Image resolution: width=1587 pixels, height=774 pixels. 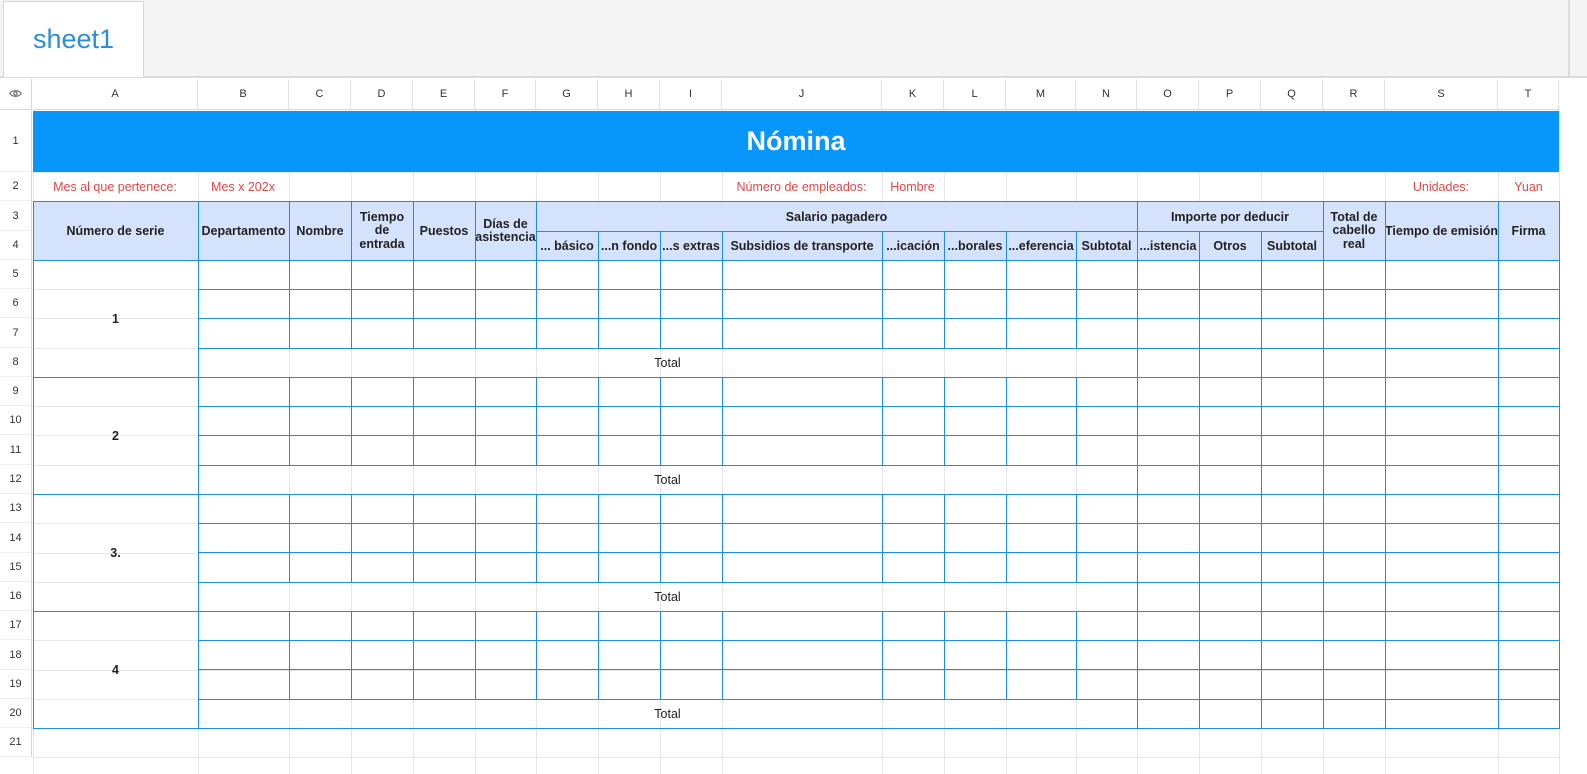 I want to click on column-header: M, so click(x=1041, y=94).